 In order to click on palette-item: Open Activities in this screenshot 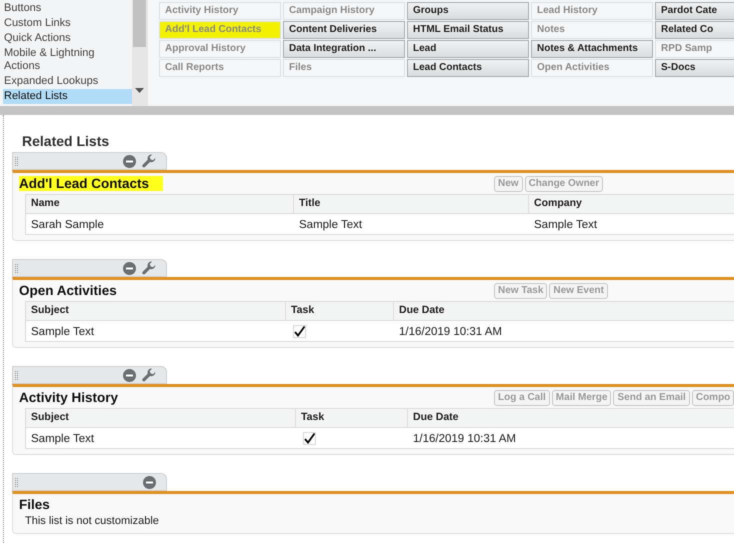, I will do `click(592, 68)`.